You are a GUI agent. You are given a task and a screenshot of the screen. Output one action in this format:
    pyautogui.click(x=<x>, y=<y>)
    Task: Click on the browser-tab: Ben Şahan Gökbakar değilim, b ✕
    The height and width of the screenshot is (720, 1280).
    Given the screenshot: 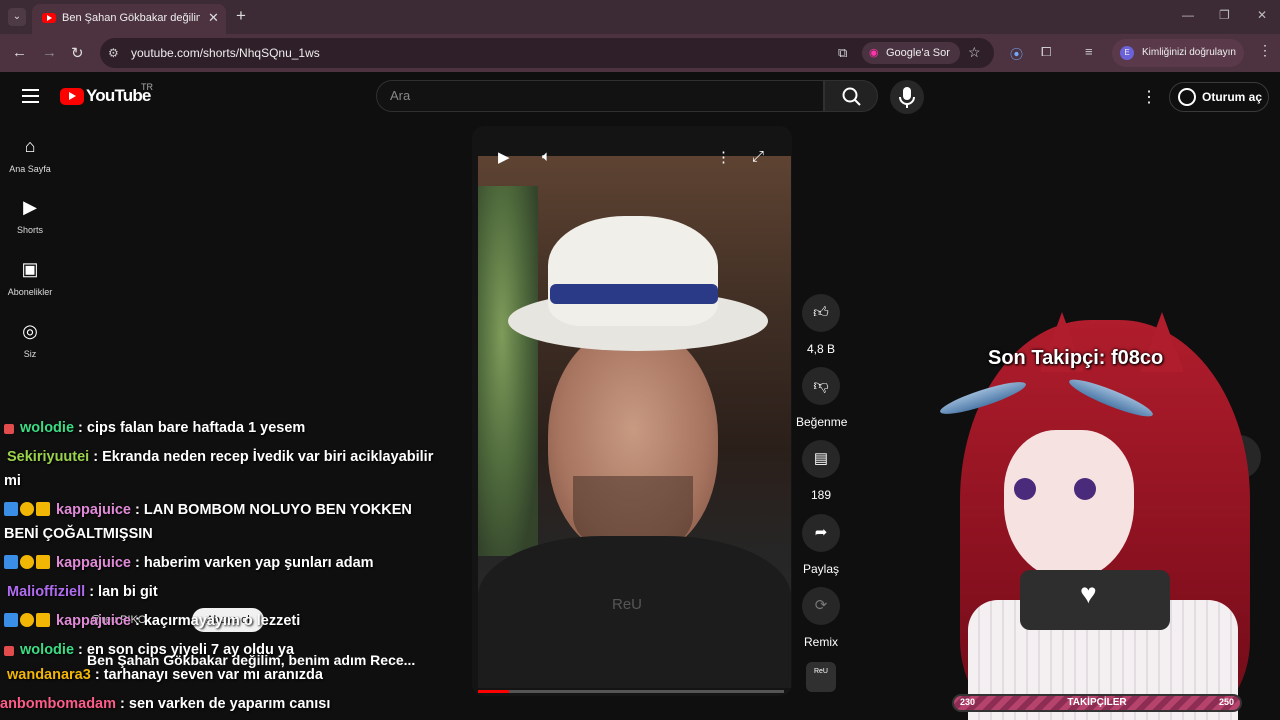 What is the action you would take?
    pyautogui.click(x=129, y=19)
    